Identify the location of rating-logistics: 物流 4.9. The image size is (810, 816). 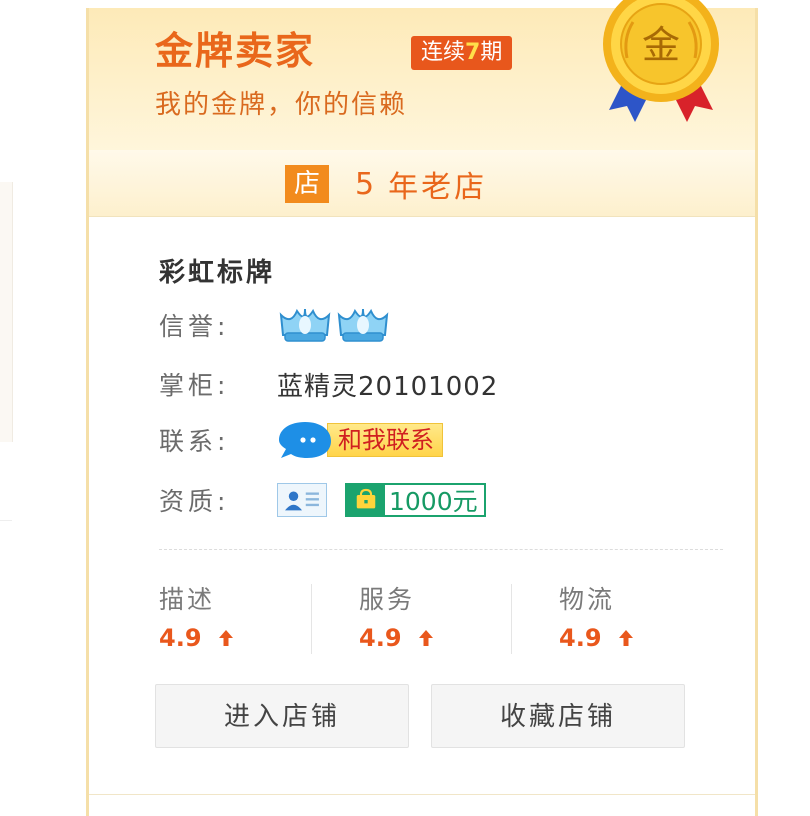
(659, 620).